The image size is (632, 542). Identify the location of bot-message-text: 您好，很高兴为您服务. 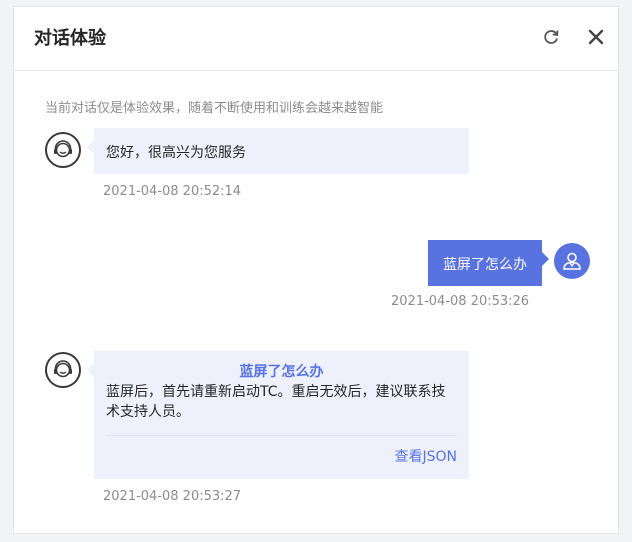
(176, 153).